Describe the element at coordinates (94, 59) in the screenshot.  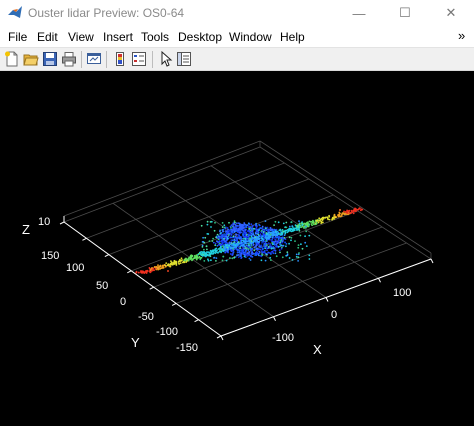
I see `link-plot-icon` at that location.